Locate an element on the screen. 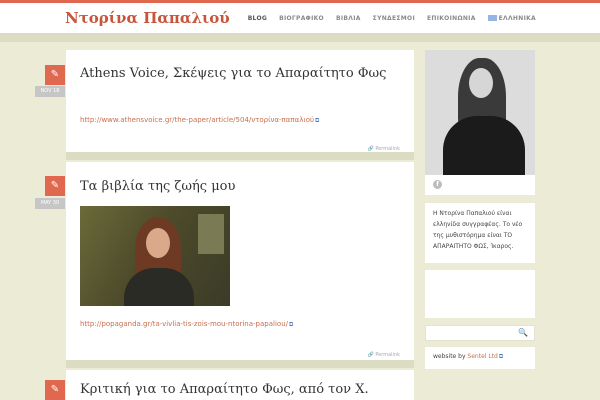  link-icon: 🔗 is located at coordinates (370, 355).